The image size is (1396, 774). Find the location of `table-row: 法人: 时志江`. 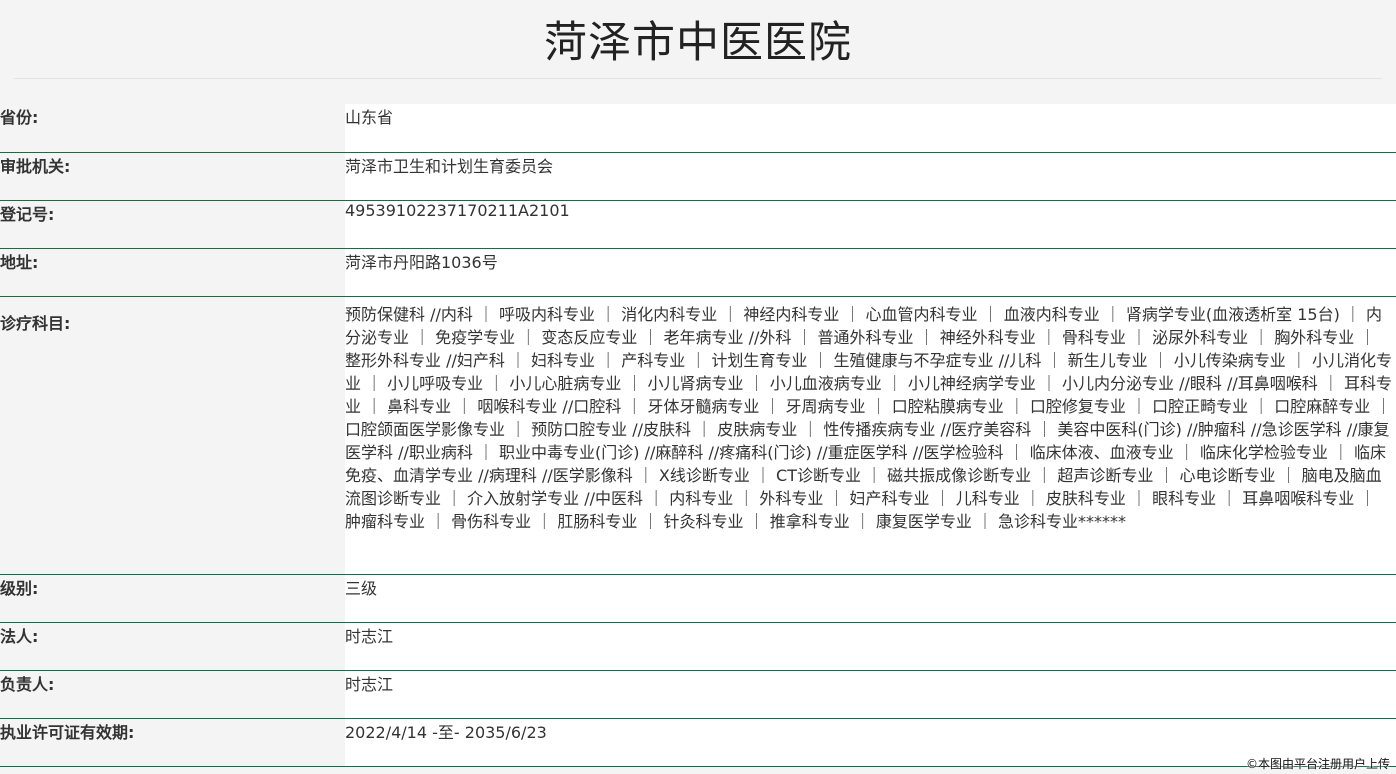

table-row: 法人: 时志江 is located at coordinates (698, 646).